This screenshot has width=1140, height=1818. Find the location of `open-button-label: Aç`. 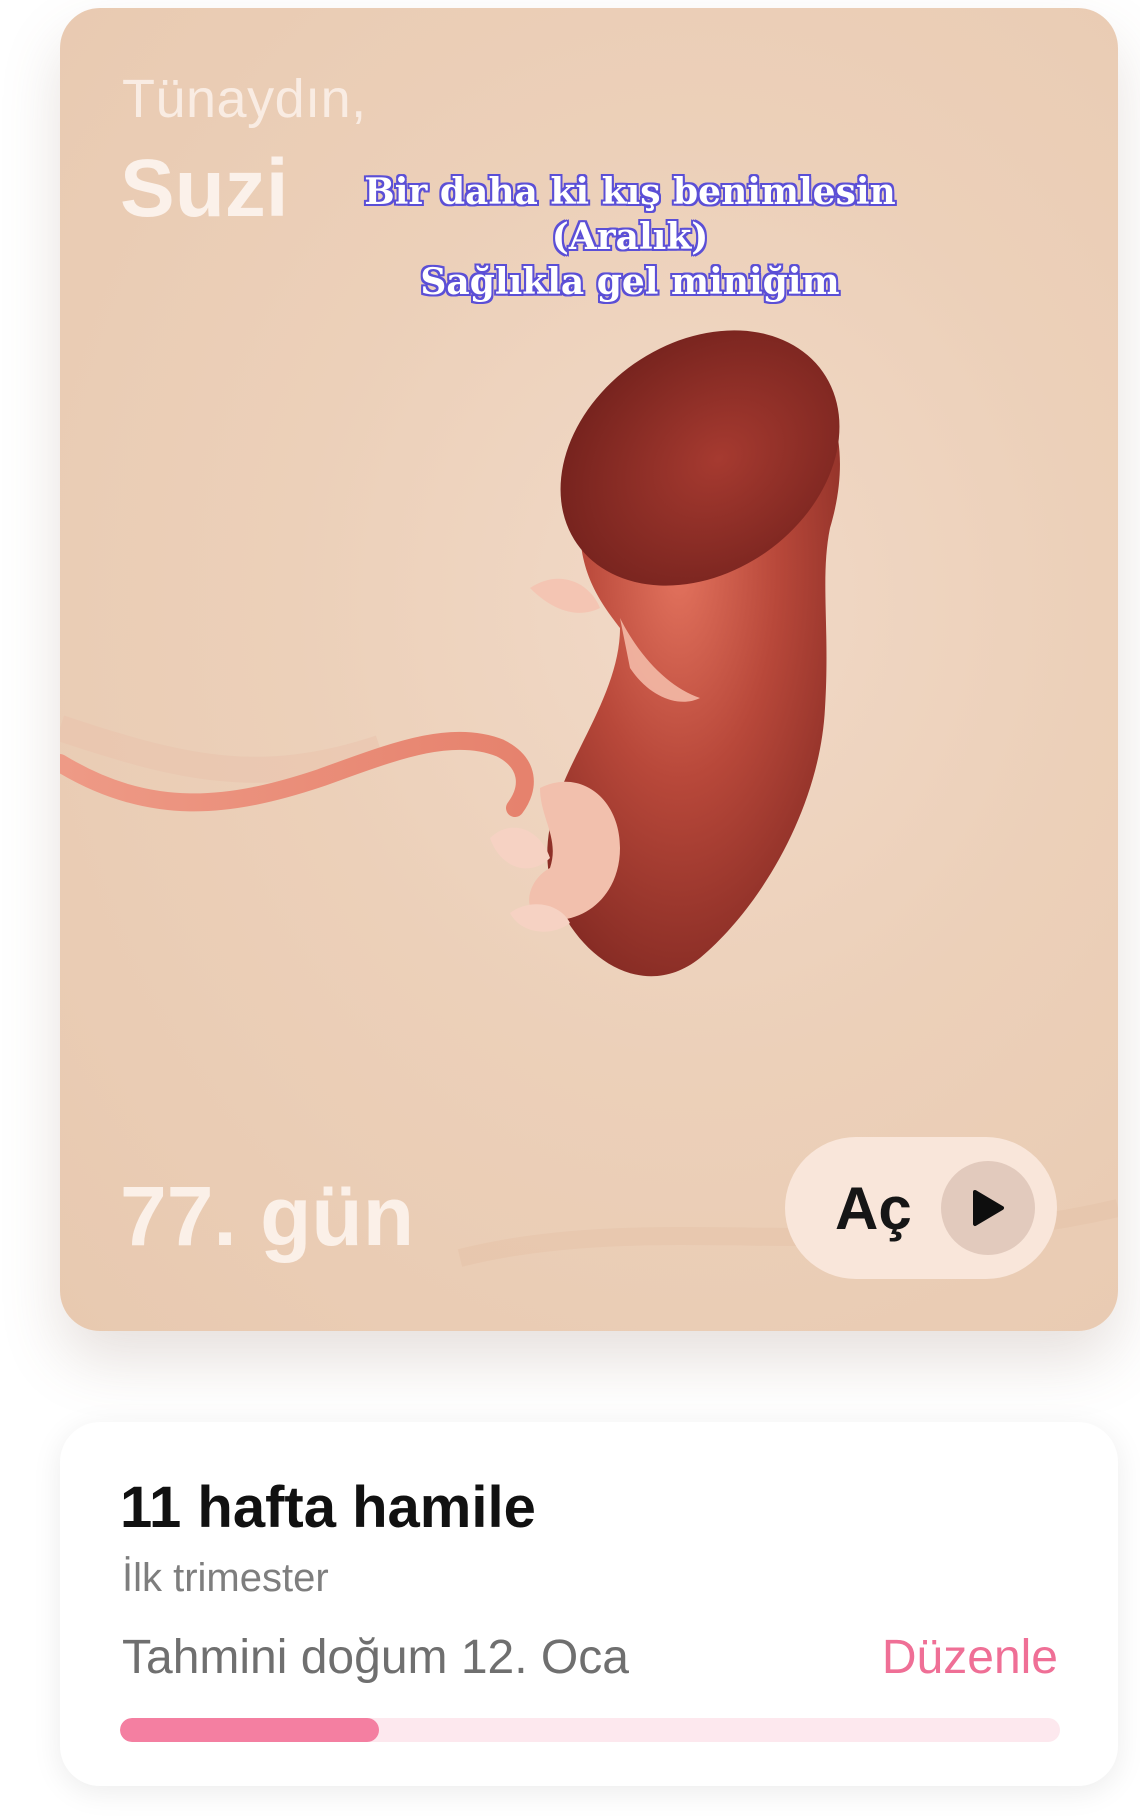

open-button-label: Aç is located at coordinates (873, 1208).